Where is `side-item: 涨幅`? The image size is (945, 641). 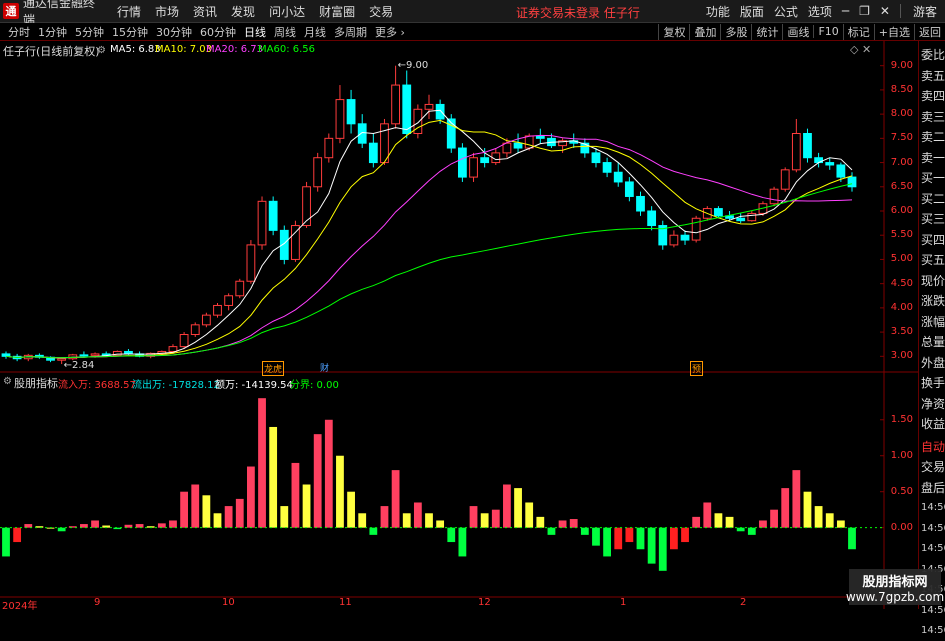 side-item: 涨幅 is located at coordinates (933, 322).